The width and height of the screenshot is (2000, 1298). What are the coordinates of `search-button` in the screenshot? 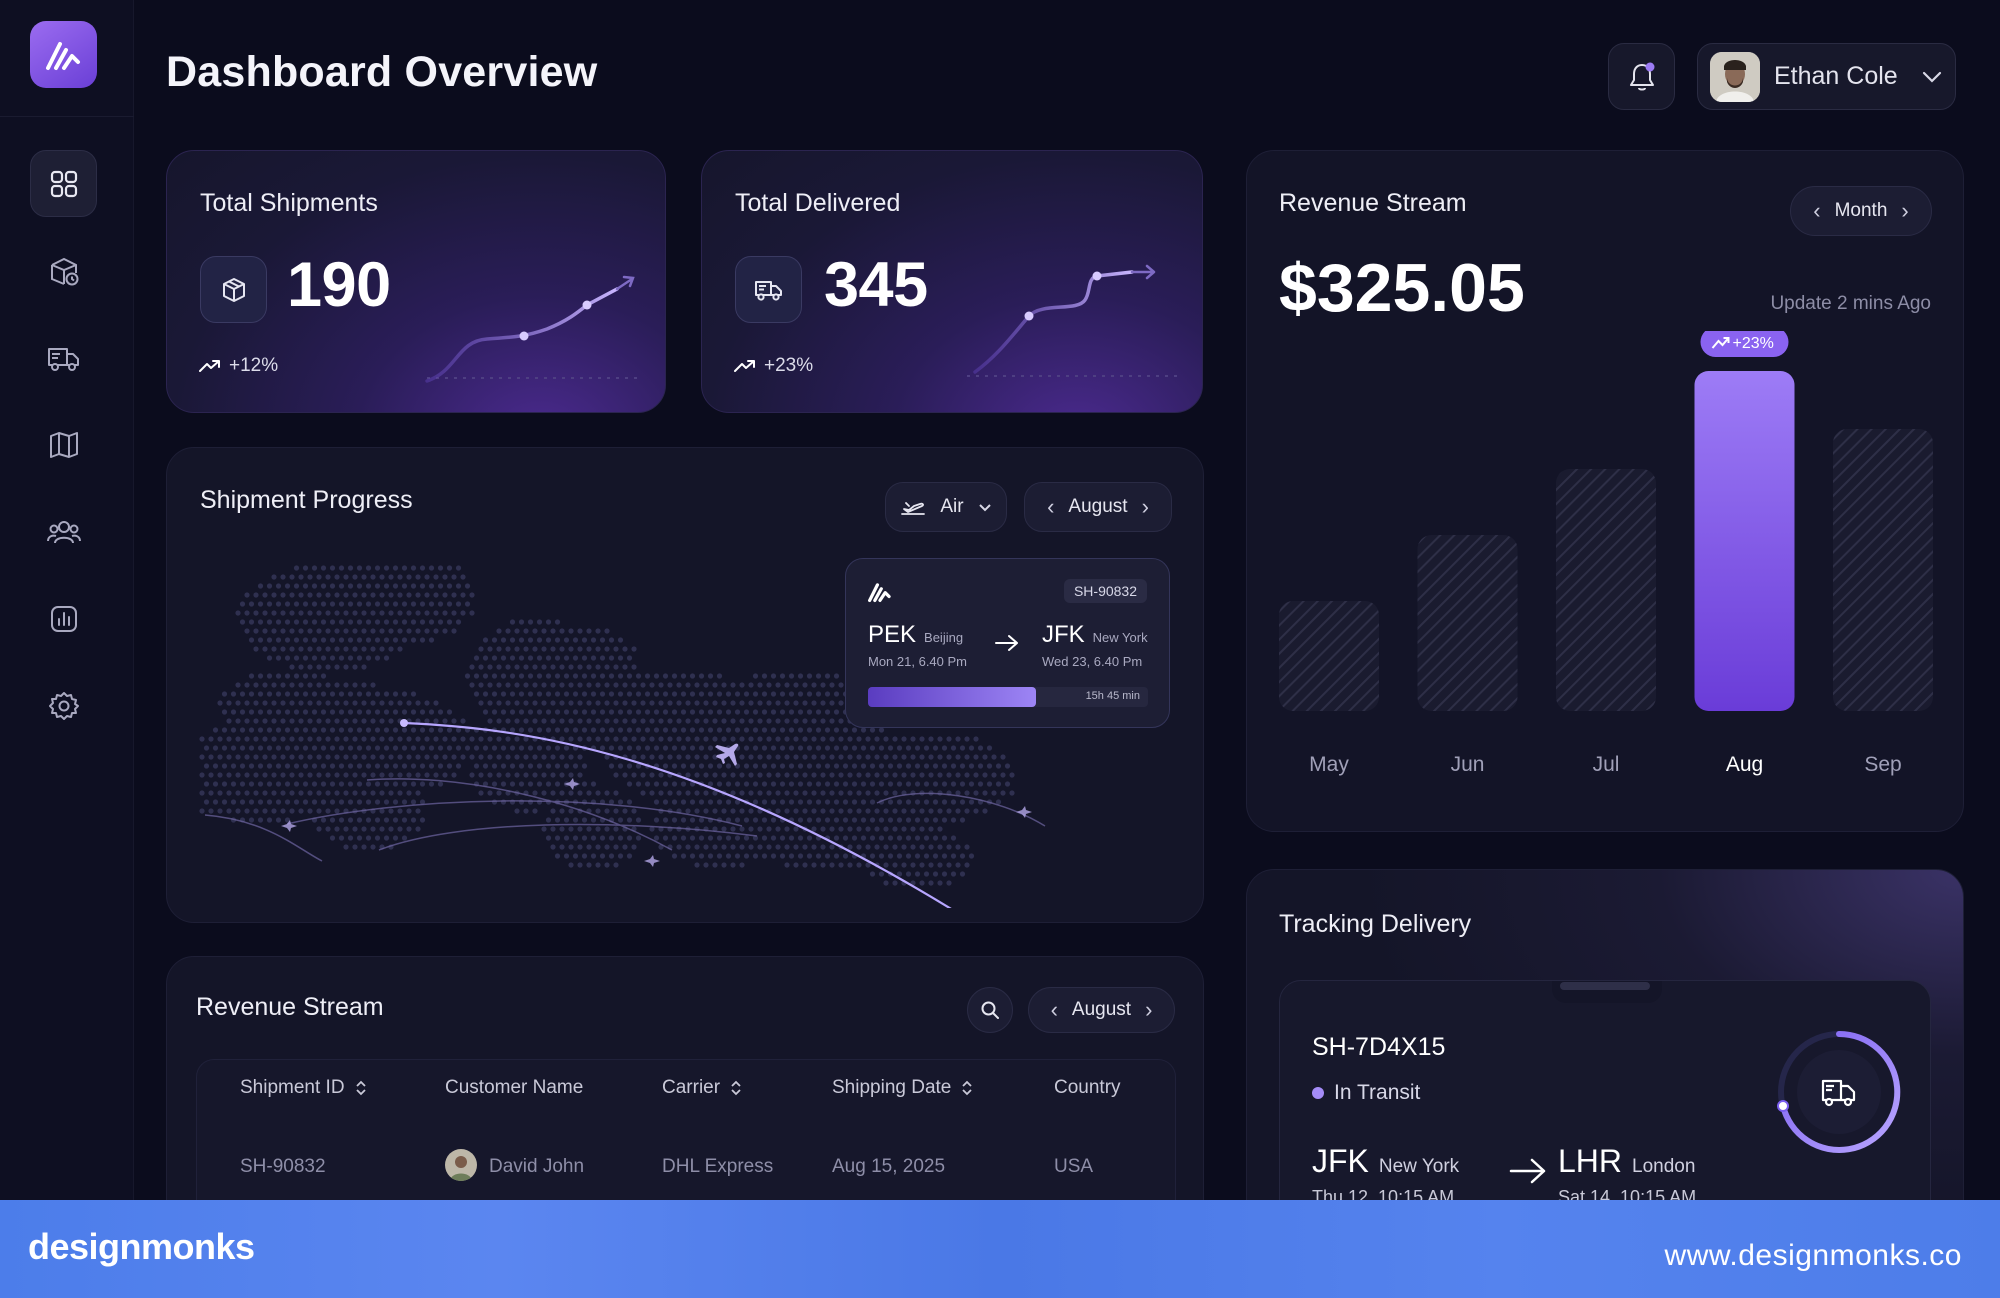 It's located at (990, 1010).